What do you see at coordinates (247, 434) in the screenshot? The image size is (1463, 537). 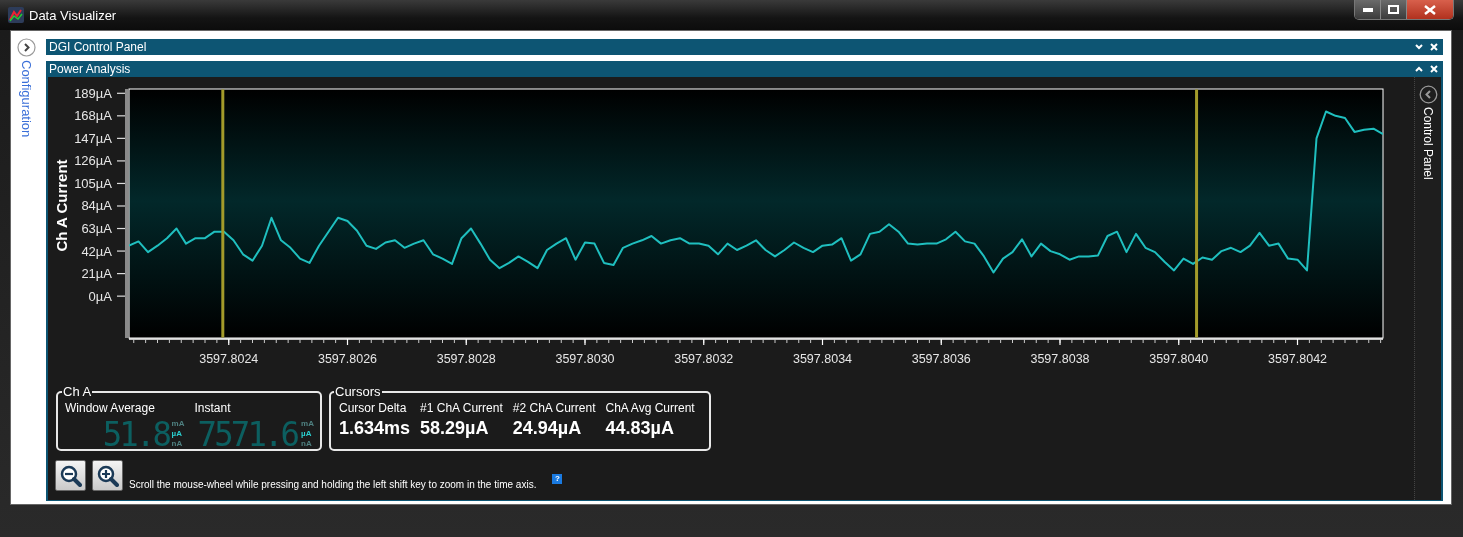 I see `segment-display-value: 7571.6` at bounding box center [247, 434].